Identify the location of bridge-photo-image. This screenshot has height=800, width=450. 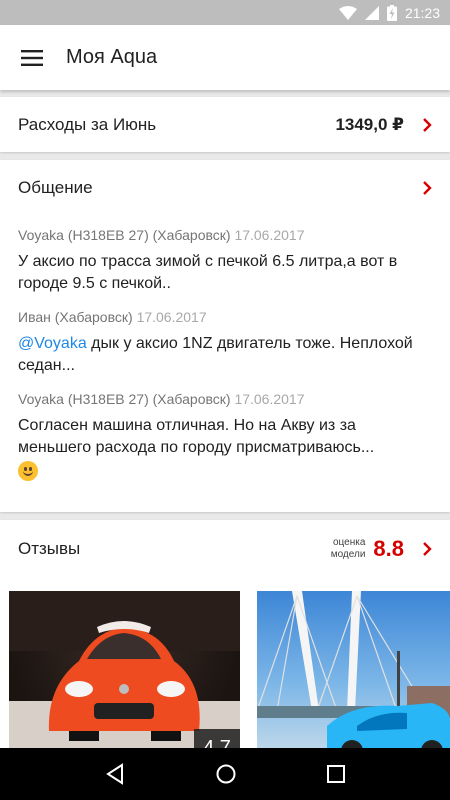
(353, 676).